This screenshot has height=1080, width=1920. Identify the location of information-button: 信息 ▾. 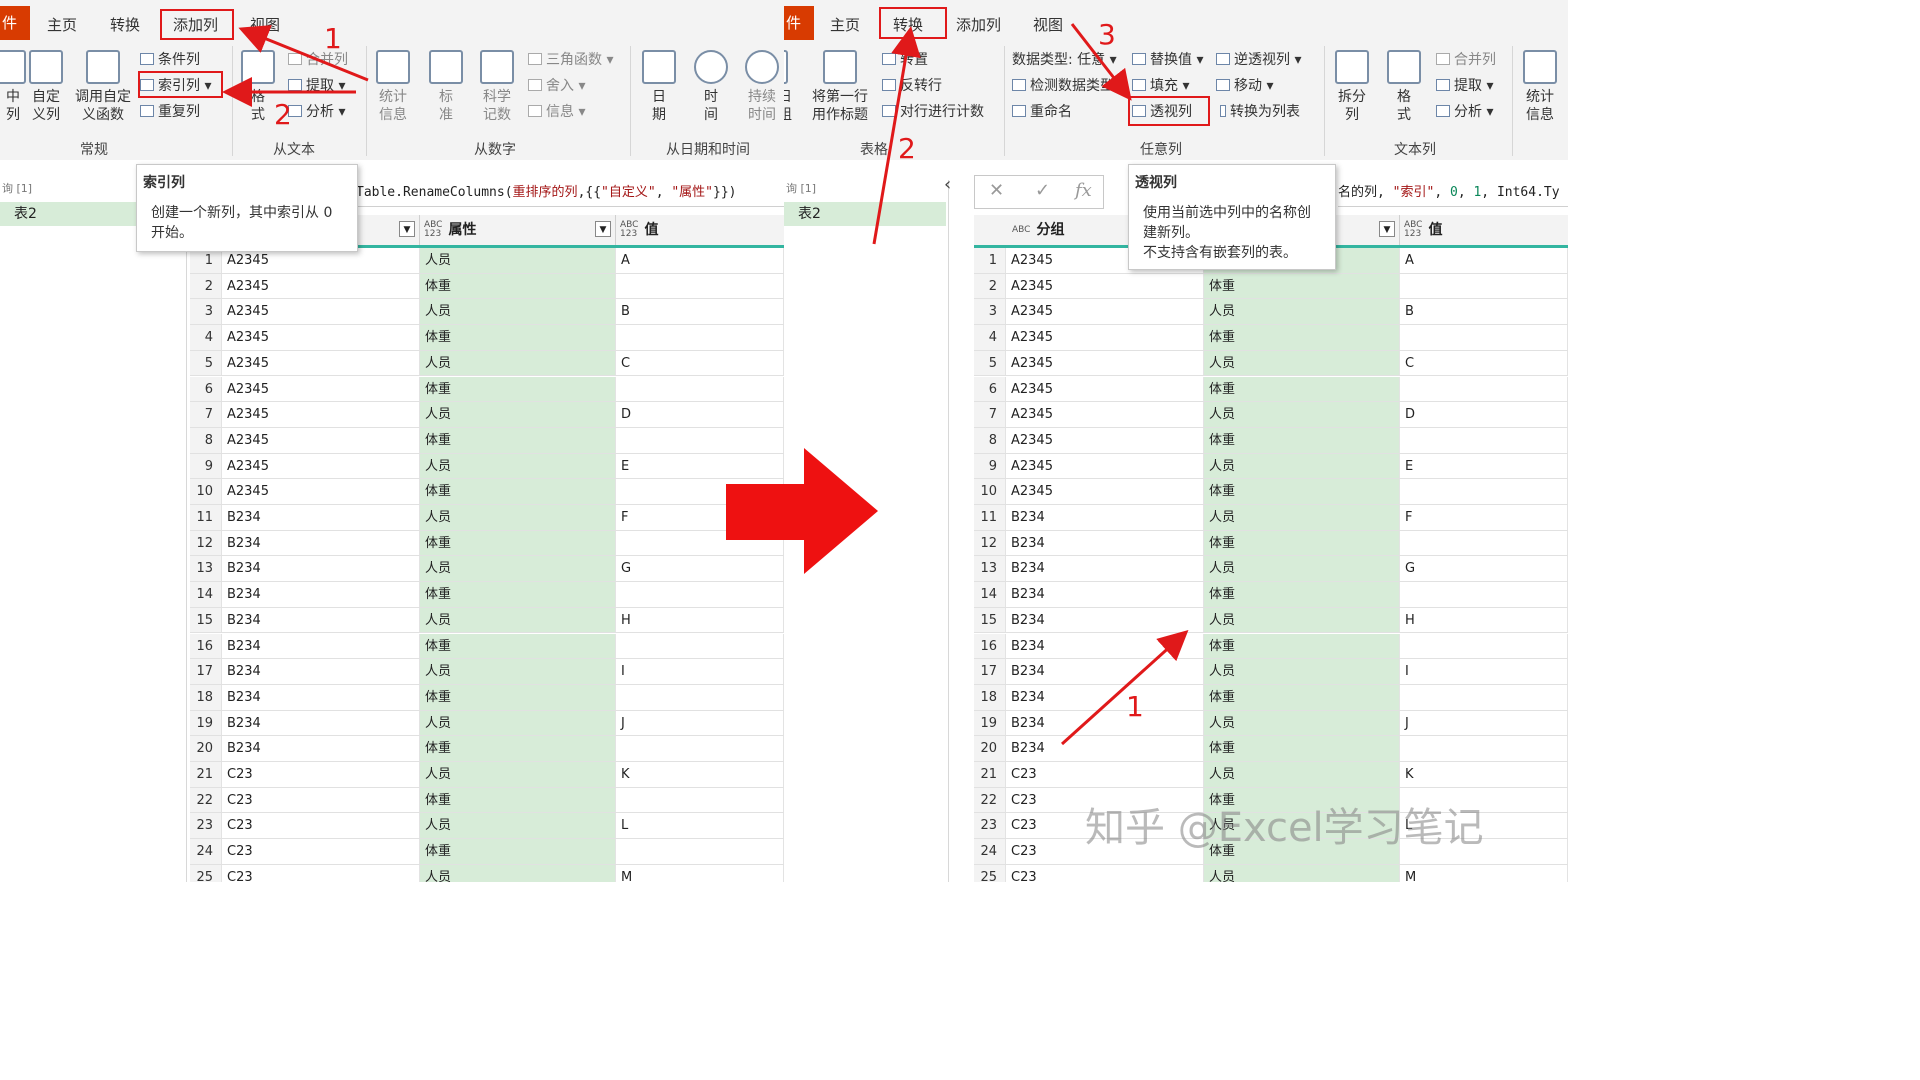
(556, 111).